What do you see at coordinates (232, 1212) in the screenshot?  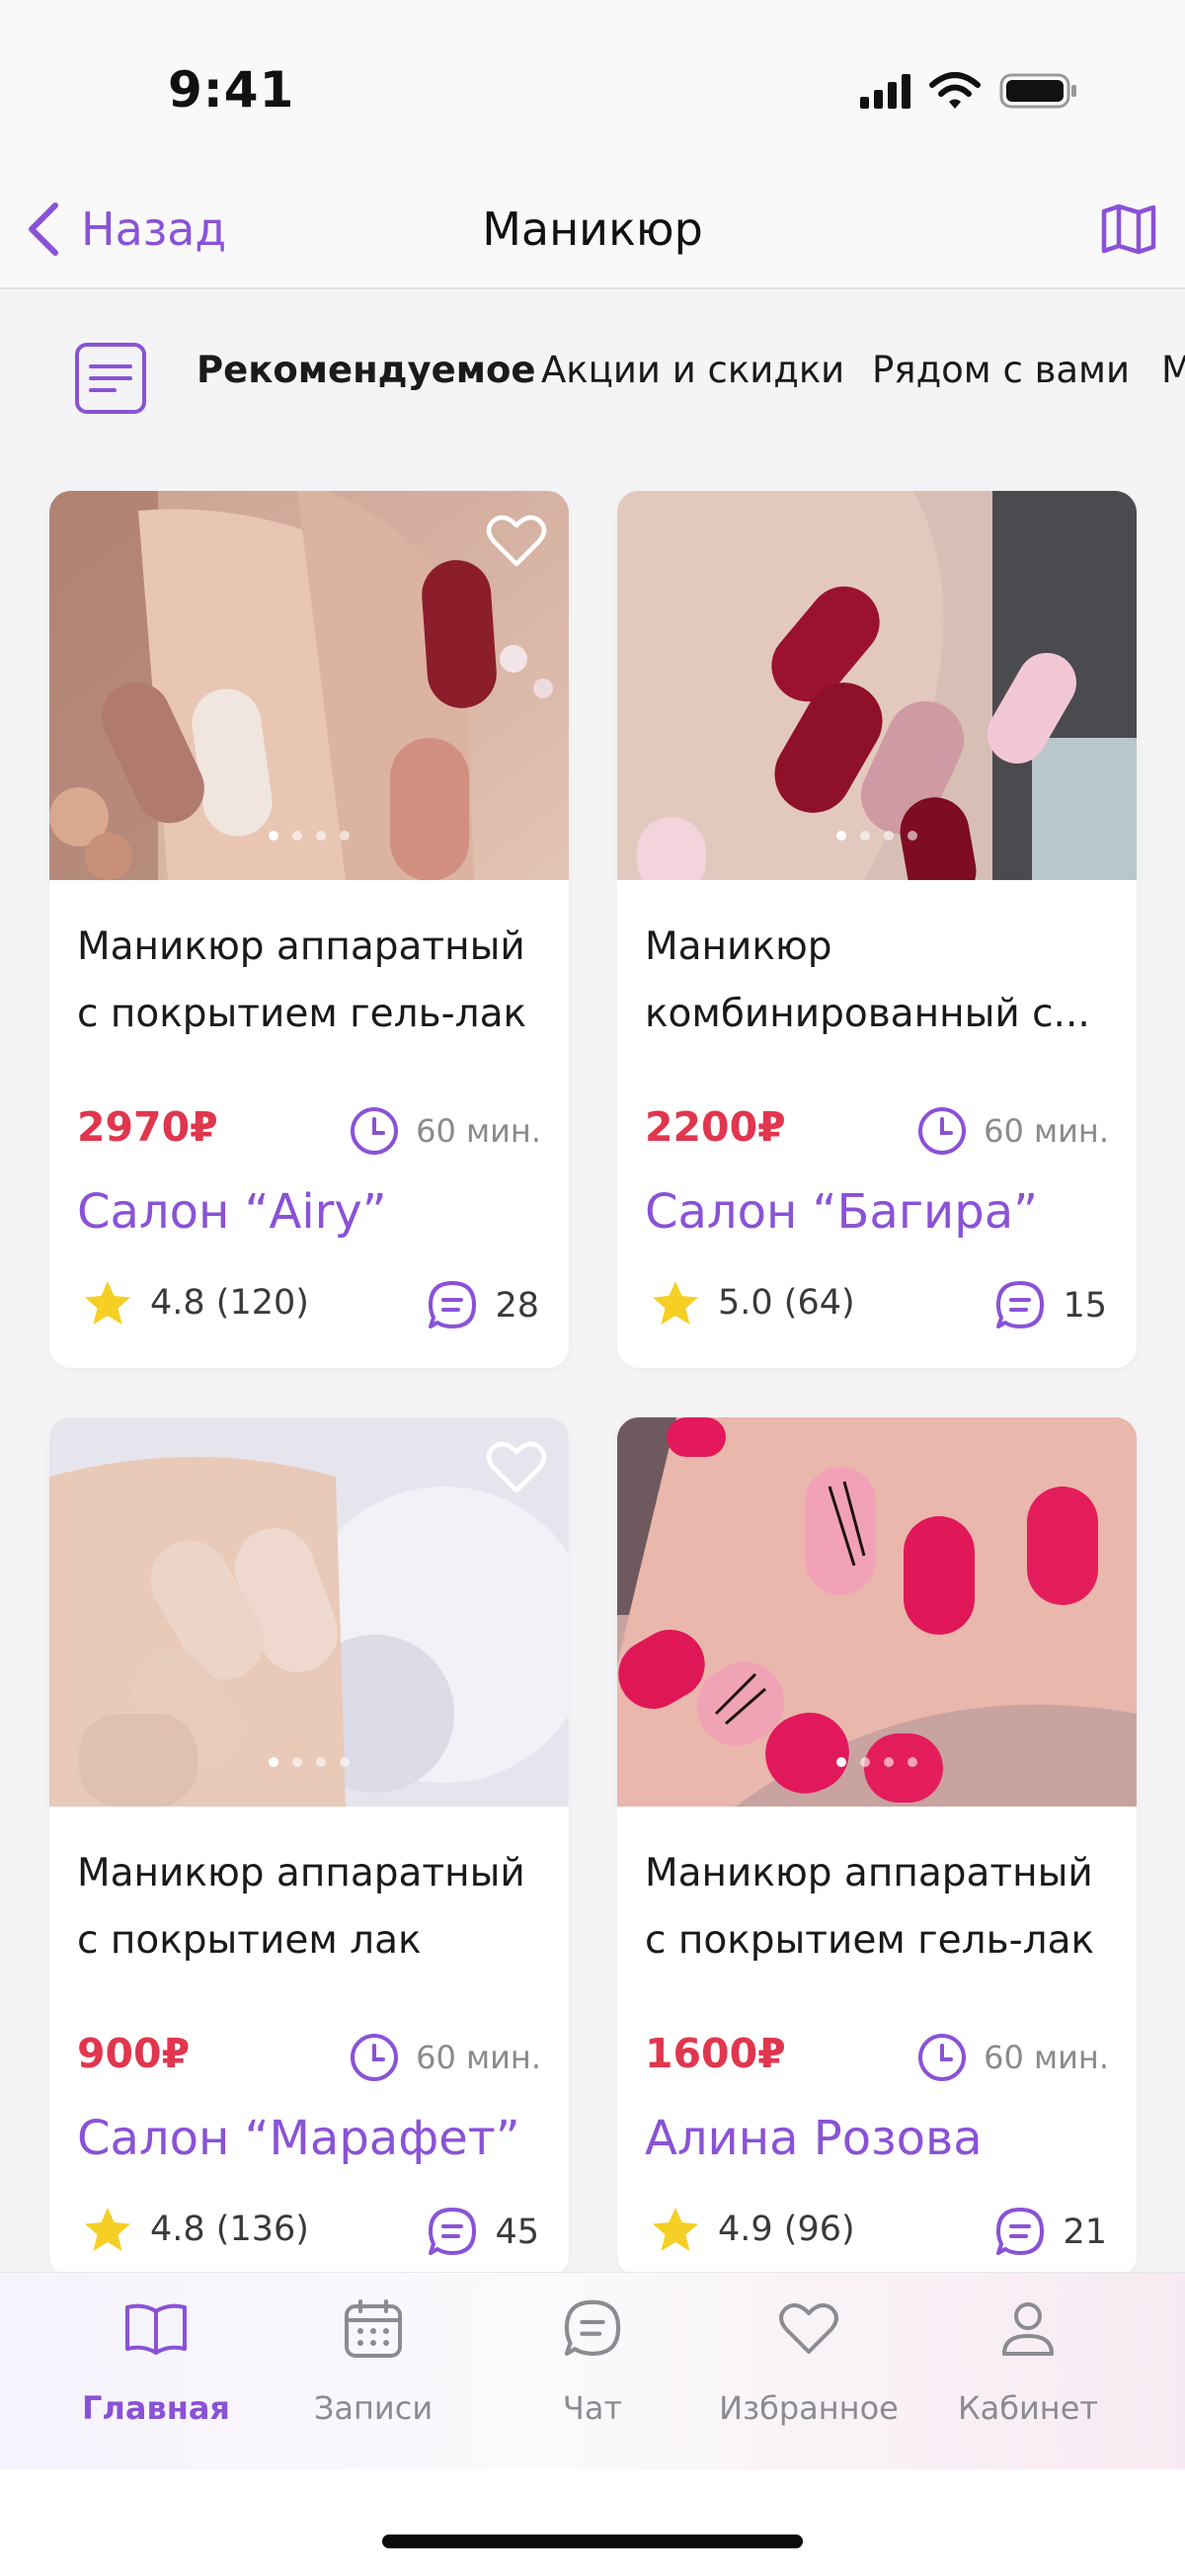 I see `salon-link: Салон “Airy”` at bounding box center [232, 1212].